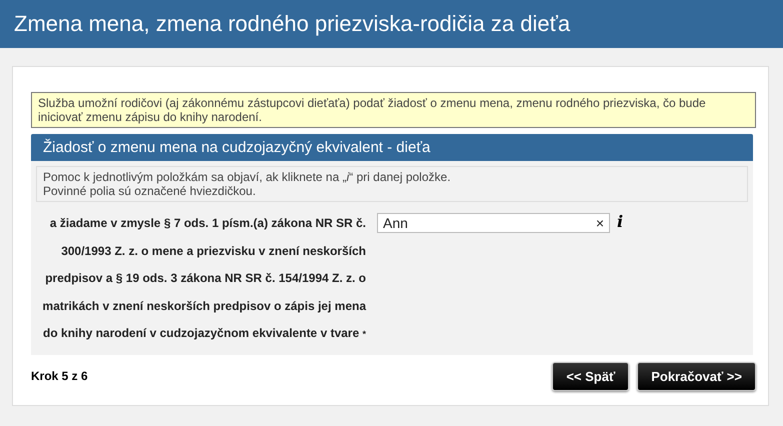  Describe the element at coordinates (204, 278) in the screenshot. I see `field-label: a žiadame v zmysle § 7 ods. 1 písm.(a) zákona NR SR č. 300/1993 Z. z. o mene a priezvisku v znení neskorších predpisov a § 19 ods. 3 zákona NR SR č. 154/1994 Z. z. o matrikách v znení neskorších predpisov o zápis jej mena do knihy narodení v cudzojazyčnom ekvivalente v tvare *` at that location.